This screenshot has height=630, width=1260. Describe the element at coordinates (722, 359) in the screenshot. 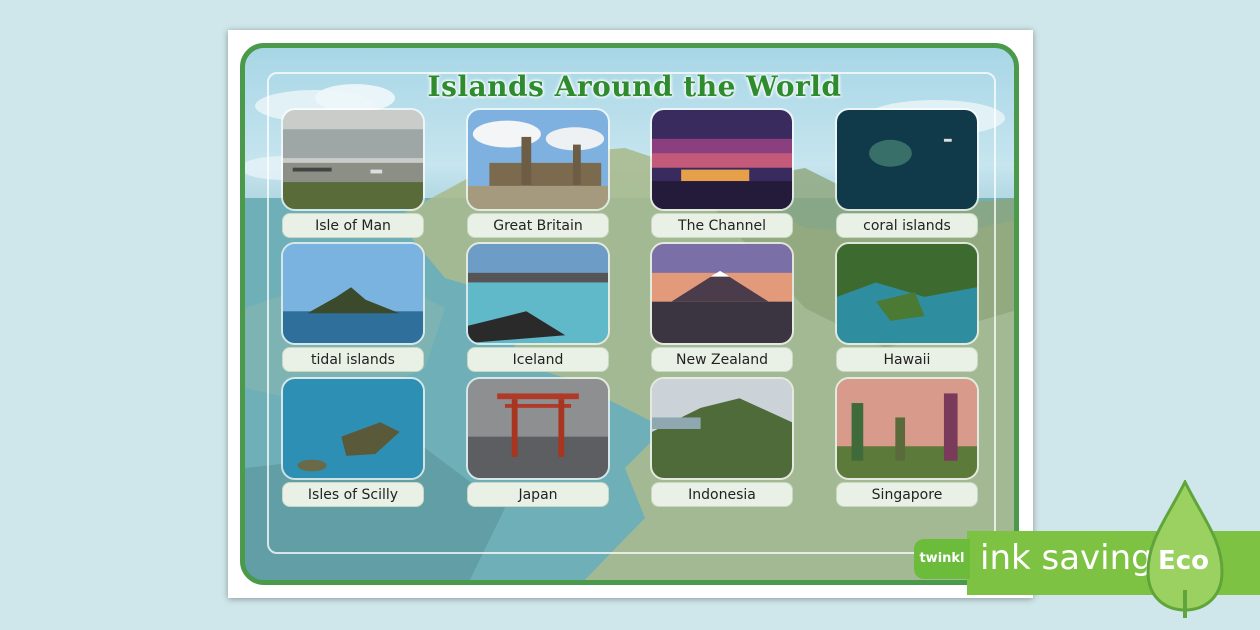

I see `tile-label: New Zealand` at that location.